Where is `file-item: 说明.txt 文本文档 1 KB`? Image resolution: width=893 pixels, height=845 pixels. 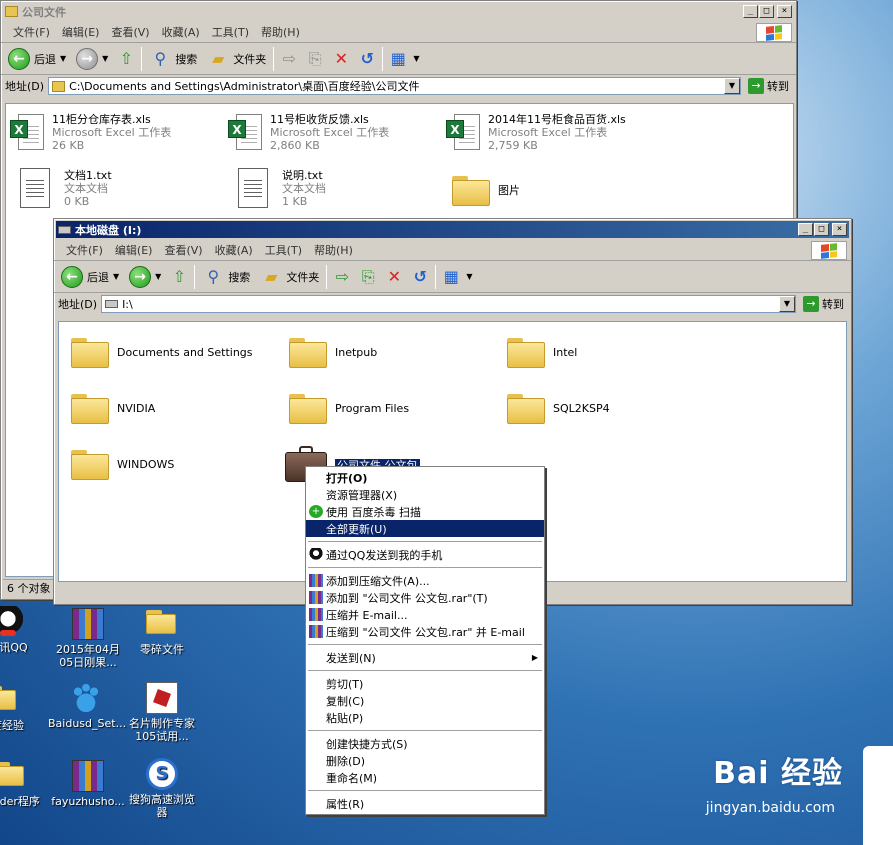 file-item: 说明.txt 文本文档 1 KB is located at coordinates (282, 188).